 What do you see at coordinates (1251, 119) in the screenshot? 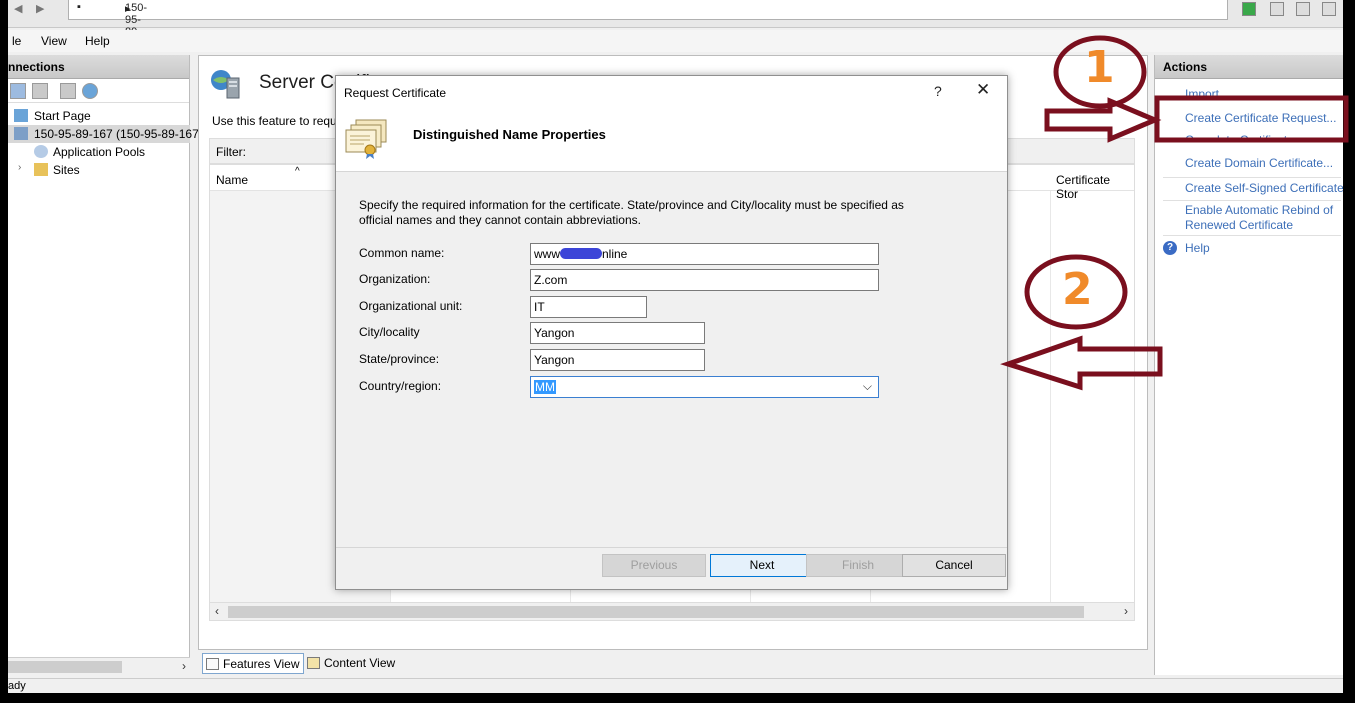
I see `annotation-highlight-box` at bounding box center [1251, 119].